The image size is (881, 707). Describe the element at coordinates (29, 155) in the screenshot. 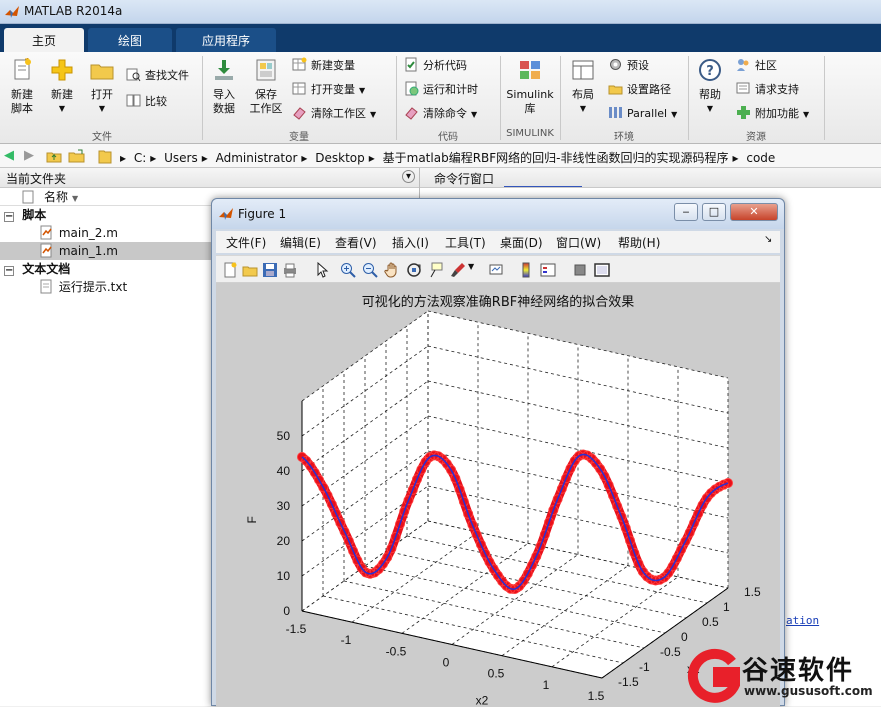

I see `forward-arrow-icon: ▶` at that location.